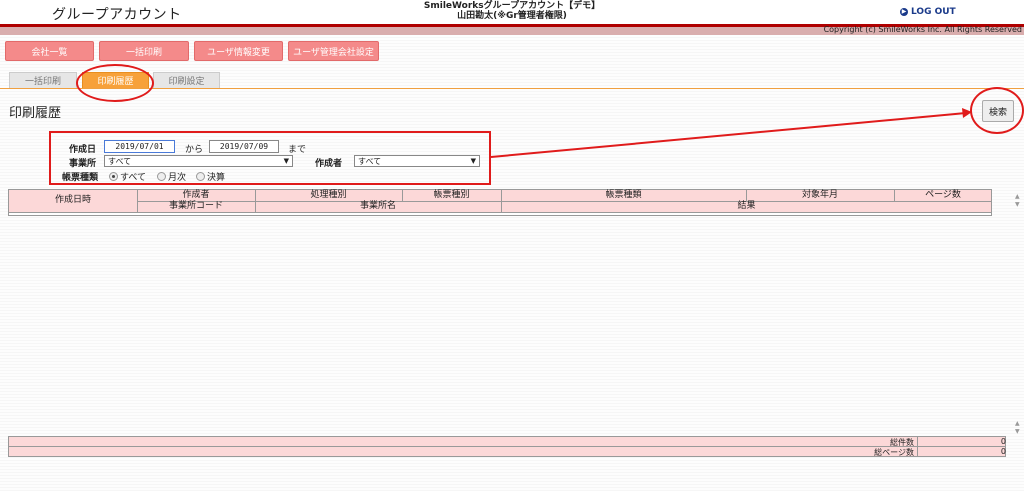  What do you see at coordinates (961, 451) in the screenshot?
I see `total-pages-value: 0` at bounding box center [961, 451].